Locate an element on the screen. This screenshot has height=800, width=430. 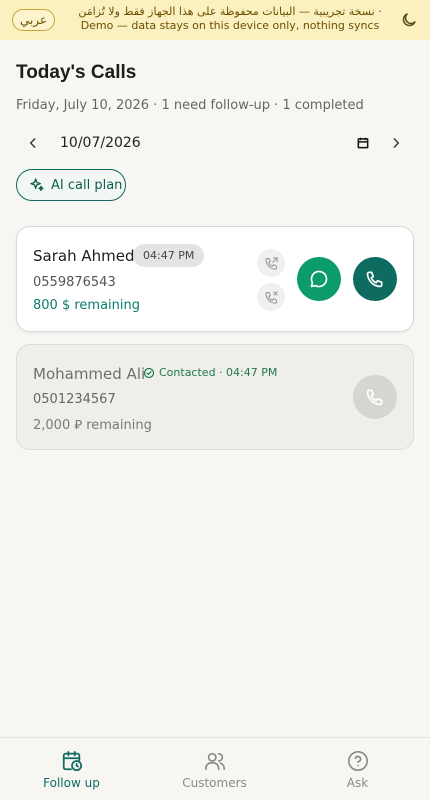
call-button-disabled is located at coordinates (375, 397).